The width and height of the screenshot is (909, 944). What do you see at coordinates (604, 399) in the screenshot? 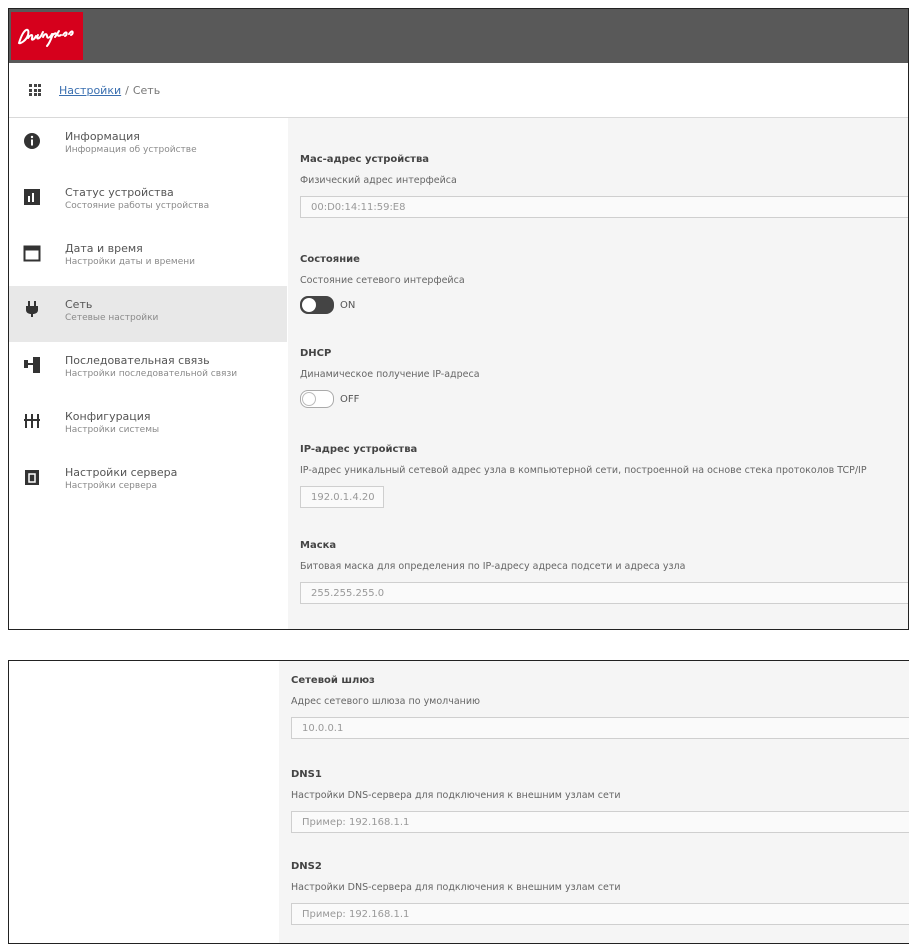
I see `dhcp-toggle-row: OFF` at bounding box center [604, 399].